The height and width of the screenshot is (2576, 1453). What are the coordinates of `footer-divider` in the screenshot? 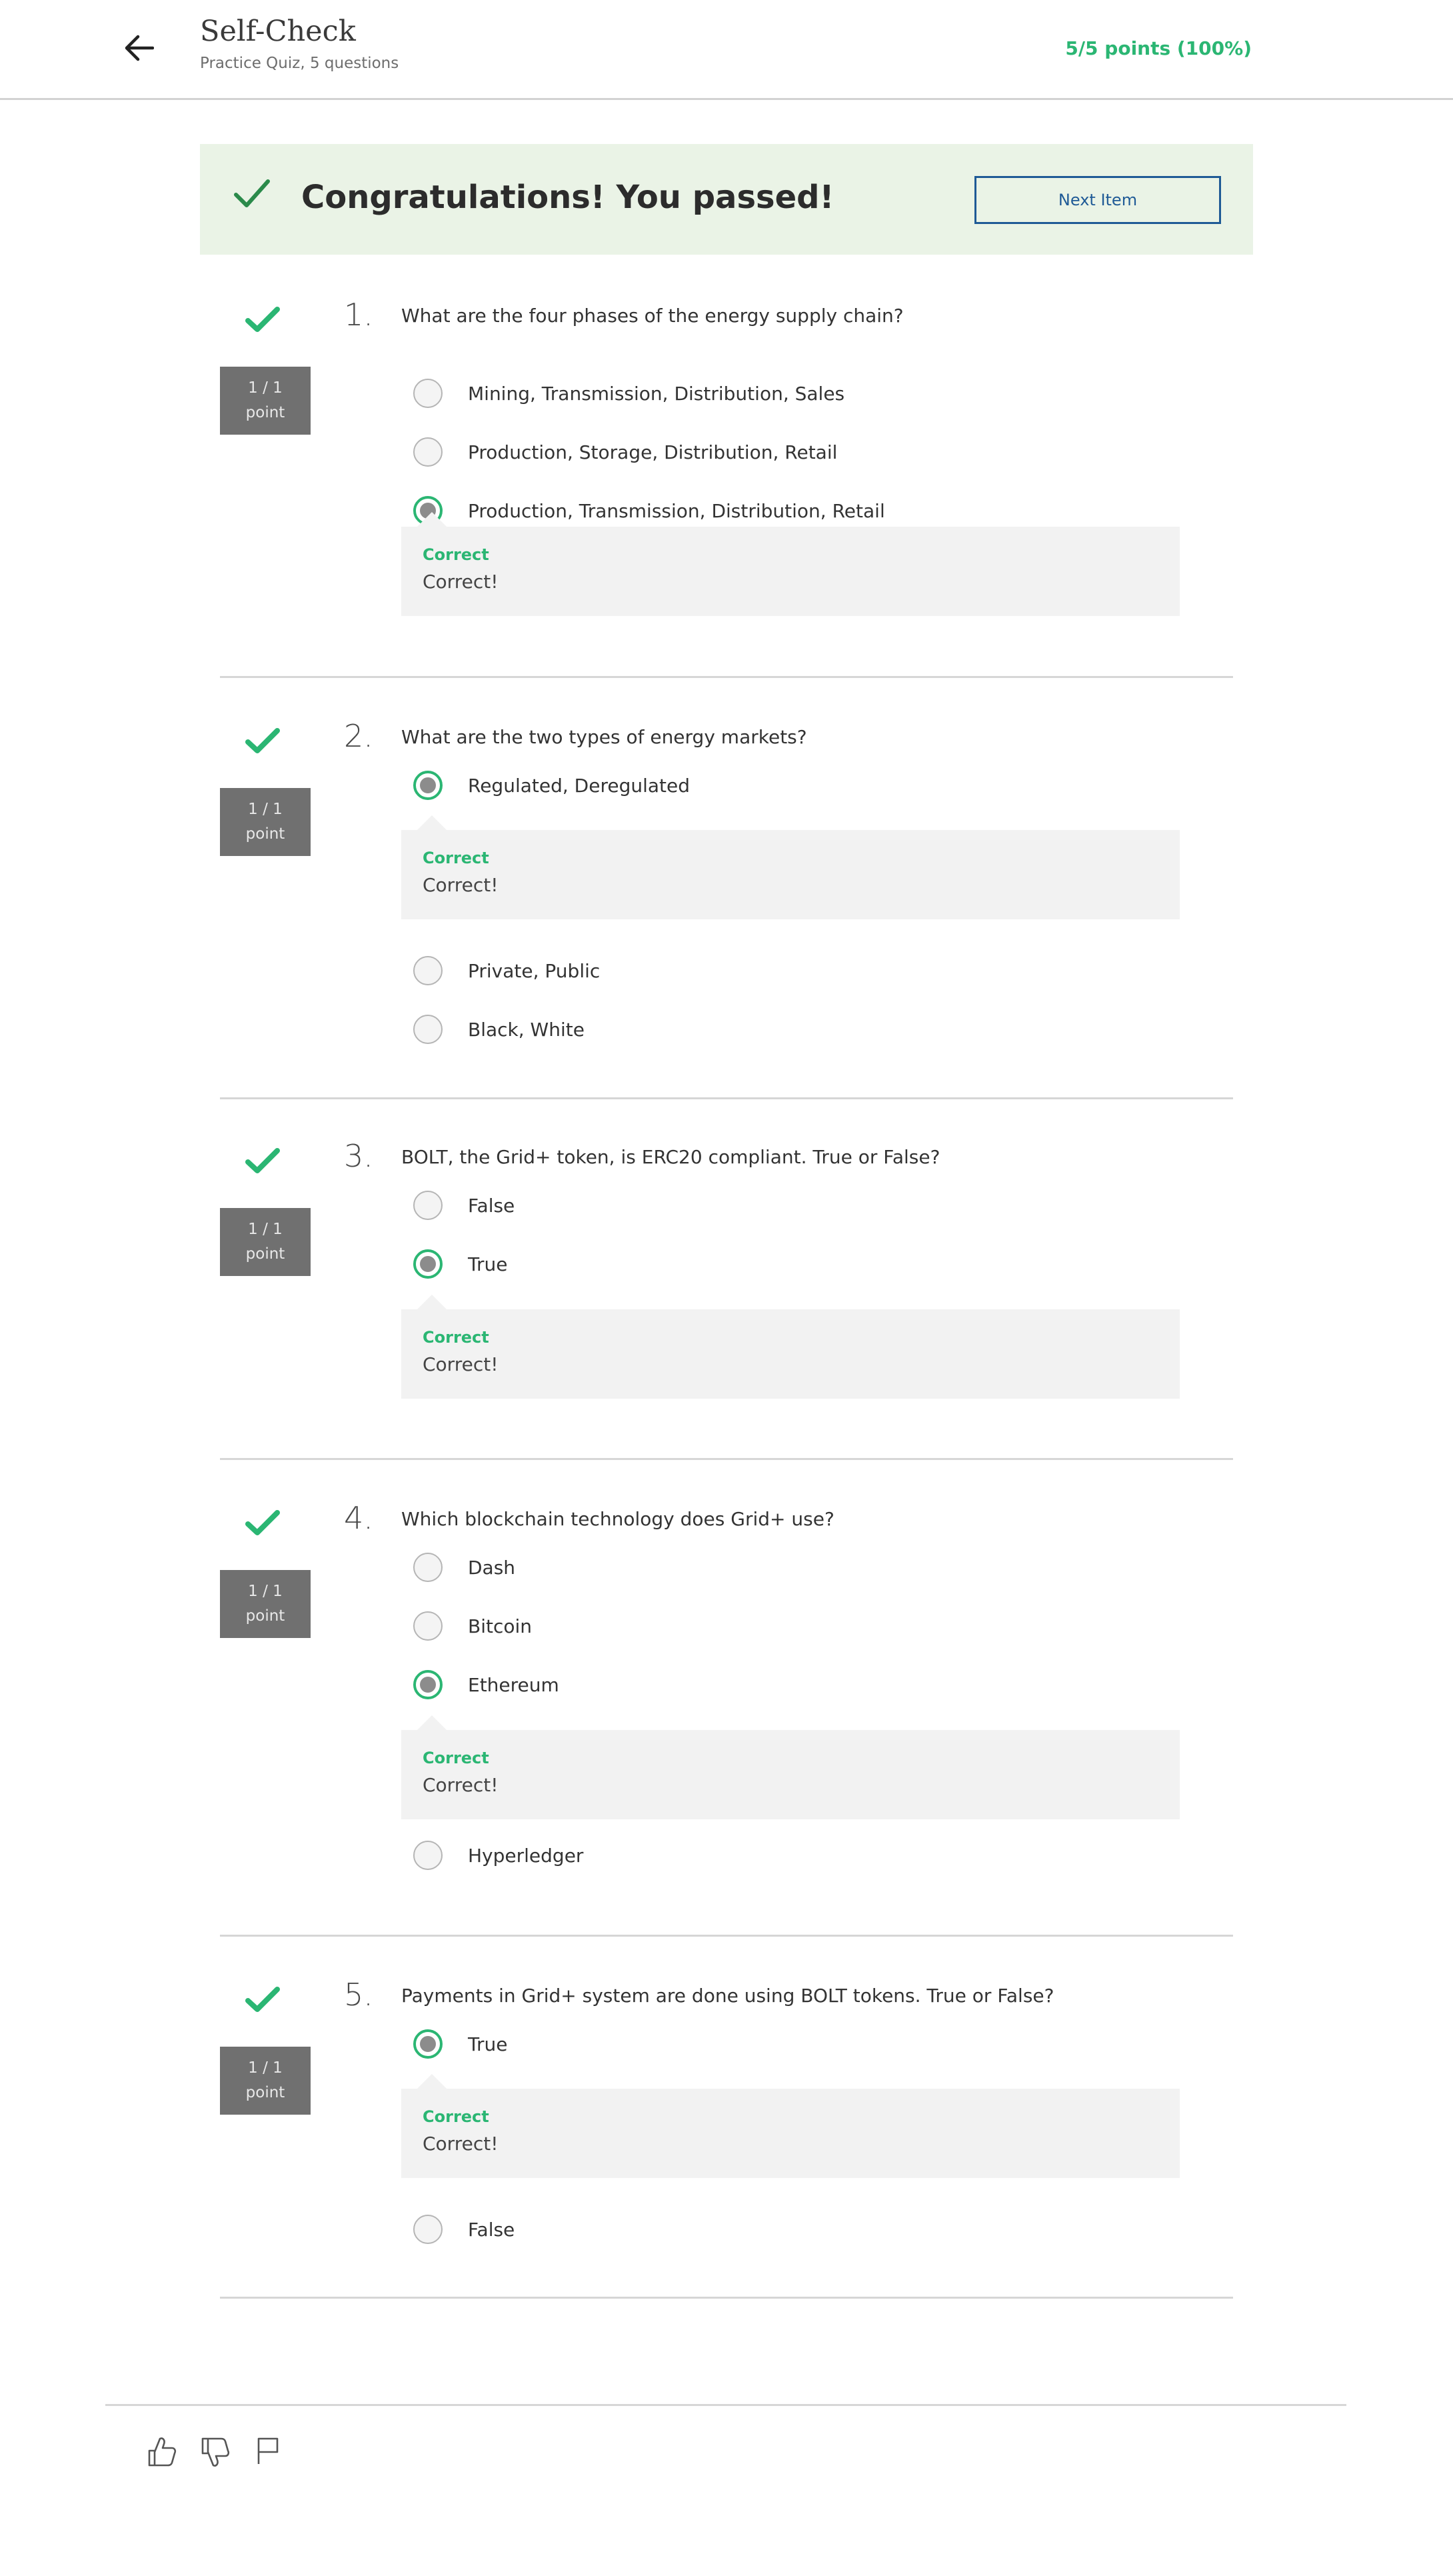 It's located at (725, 2405).